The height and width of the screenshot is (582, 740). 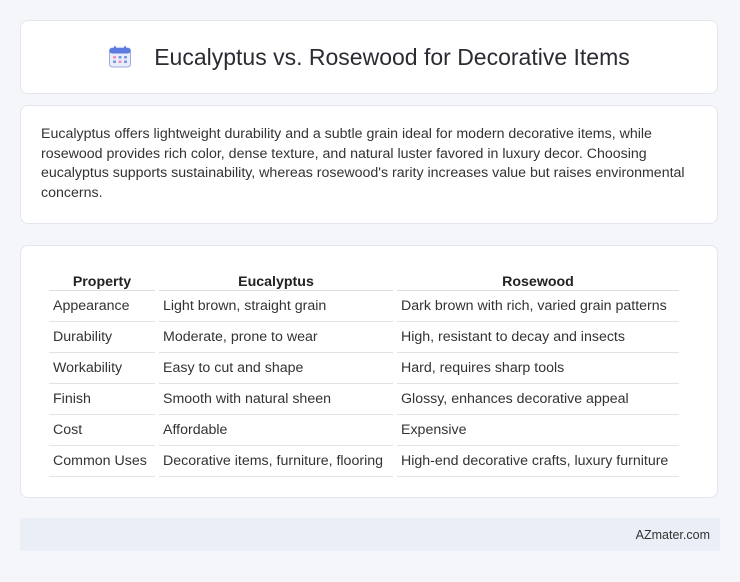 I want to click on table-cell-rosewood: Glossy, enhances decorative appeal, so click(x=538, y=399).